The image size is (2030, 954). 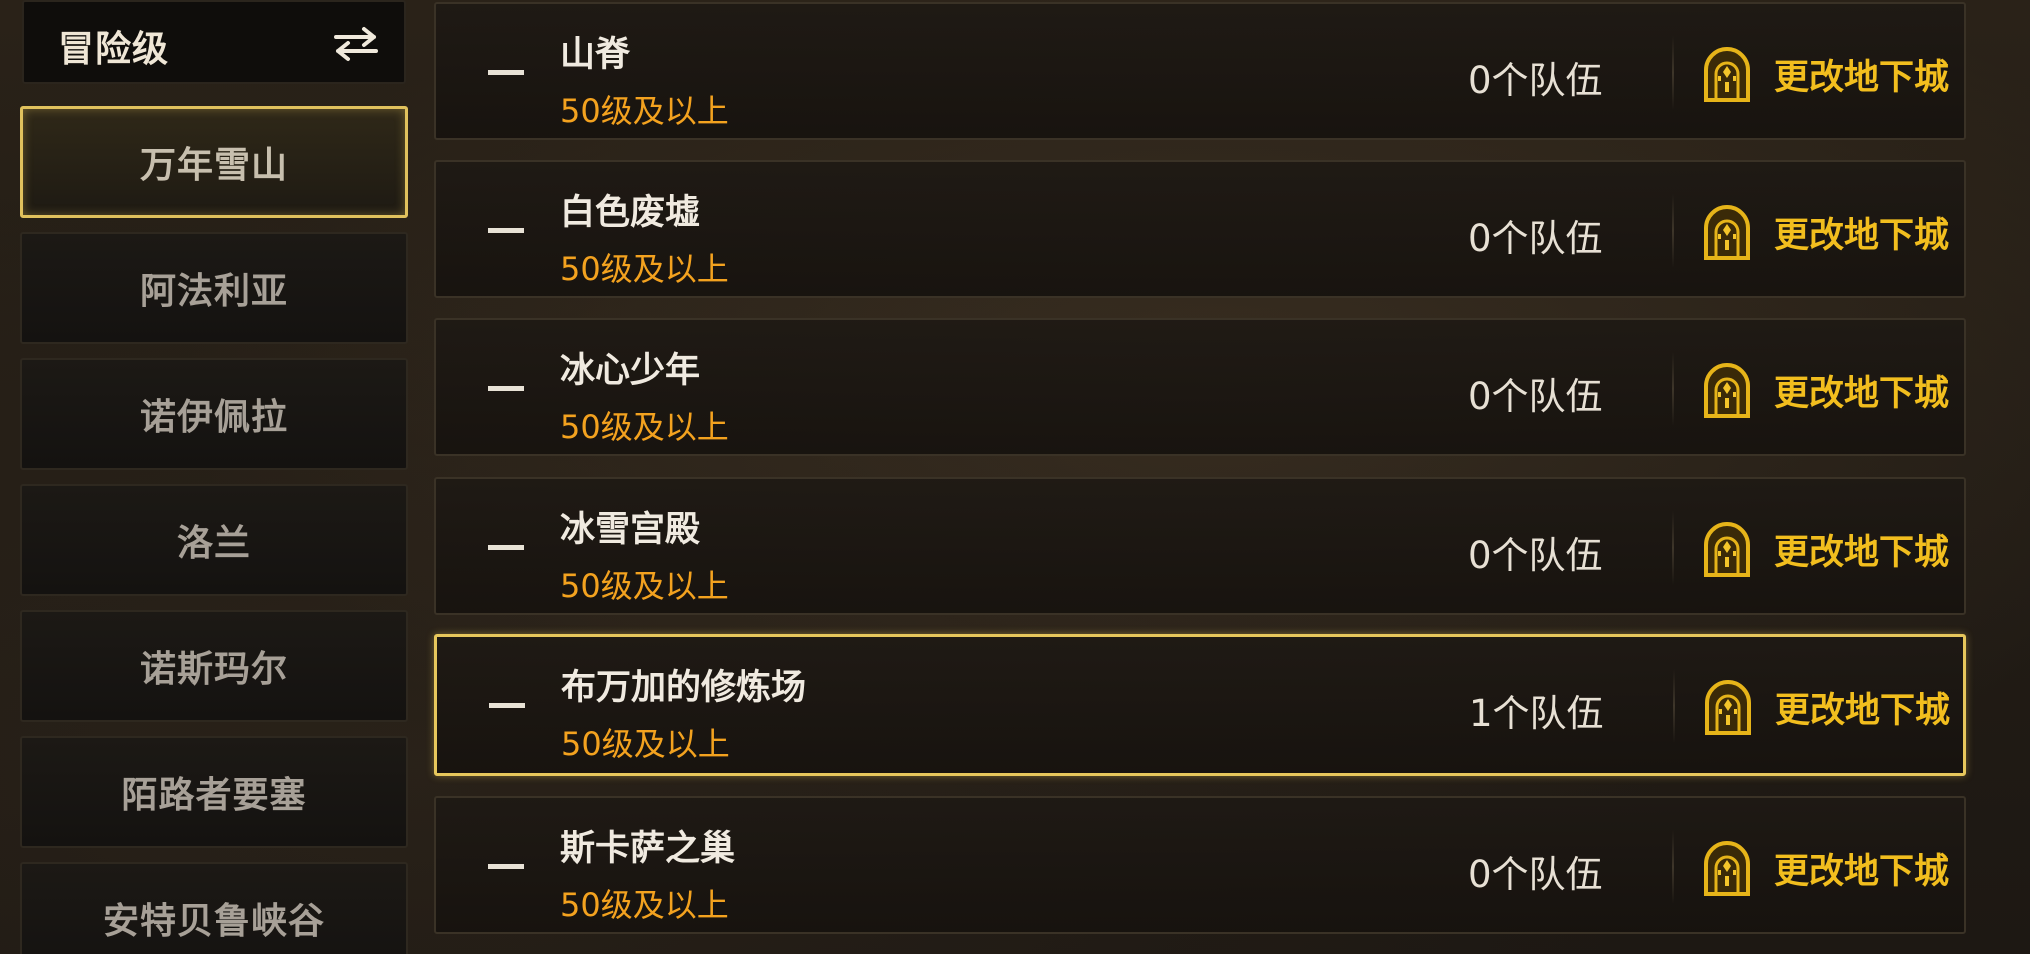 What do you see at coordinates (595, 55) in the screenshot?
I see `dungeon-name: 山脊` at bounding box center [595, 55].